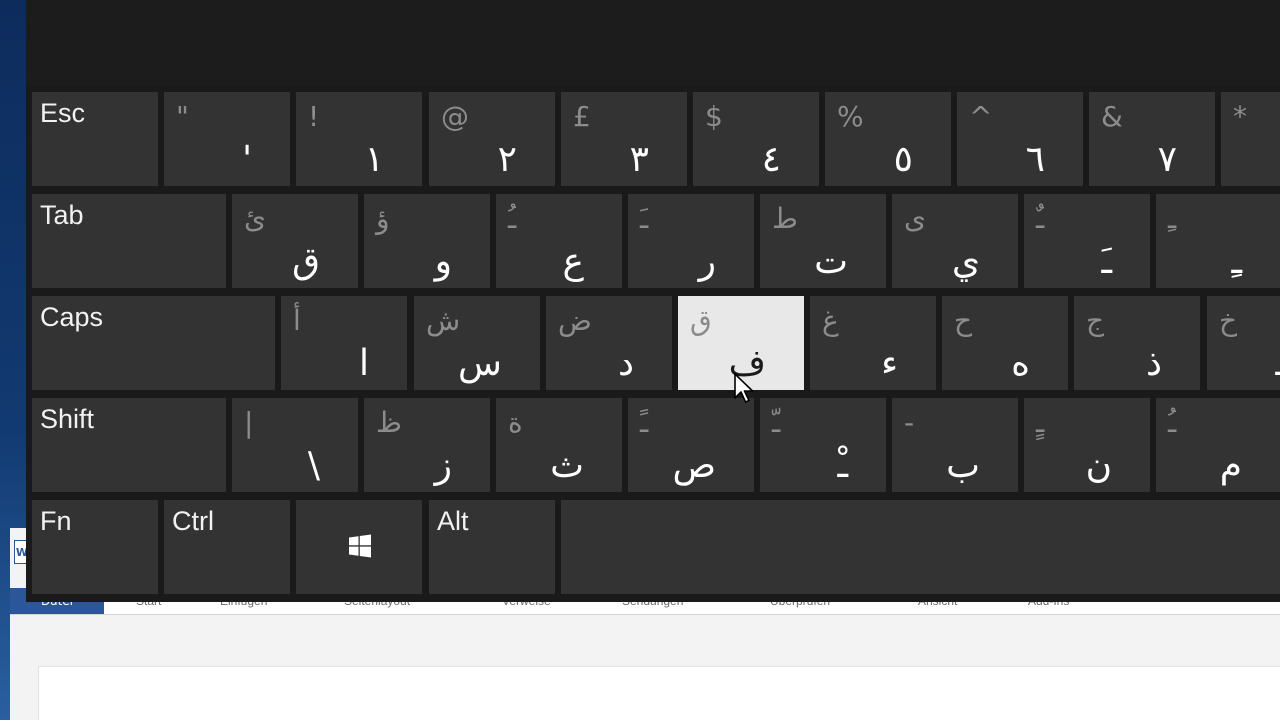  Describe the element at coordinates (1250, 139) in the screenshot. I see `key-8: *` at that location.